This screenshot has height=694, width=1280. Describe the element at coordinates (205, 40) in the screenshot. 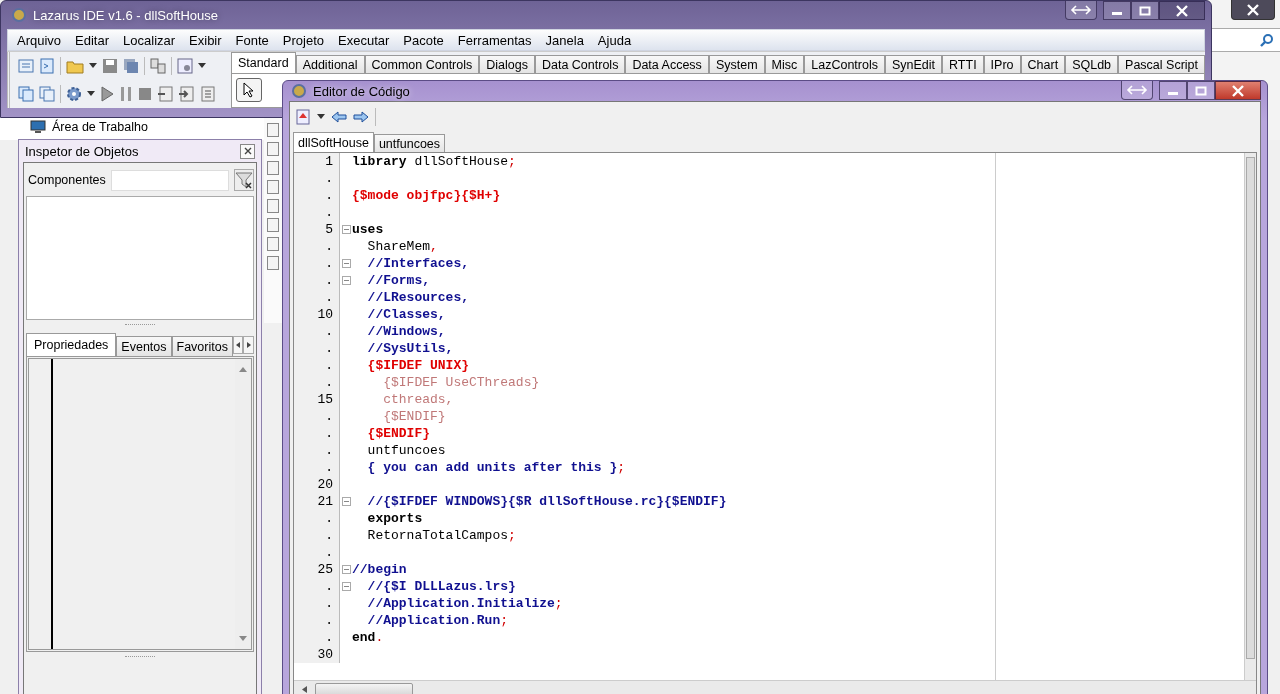

I see `menu-item: Exibir` at that location.